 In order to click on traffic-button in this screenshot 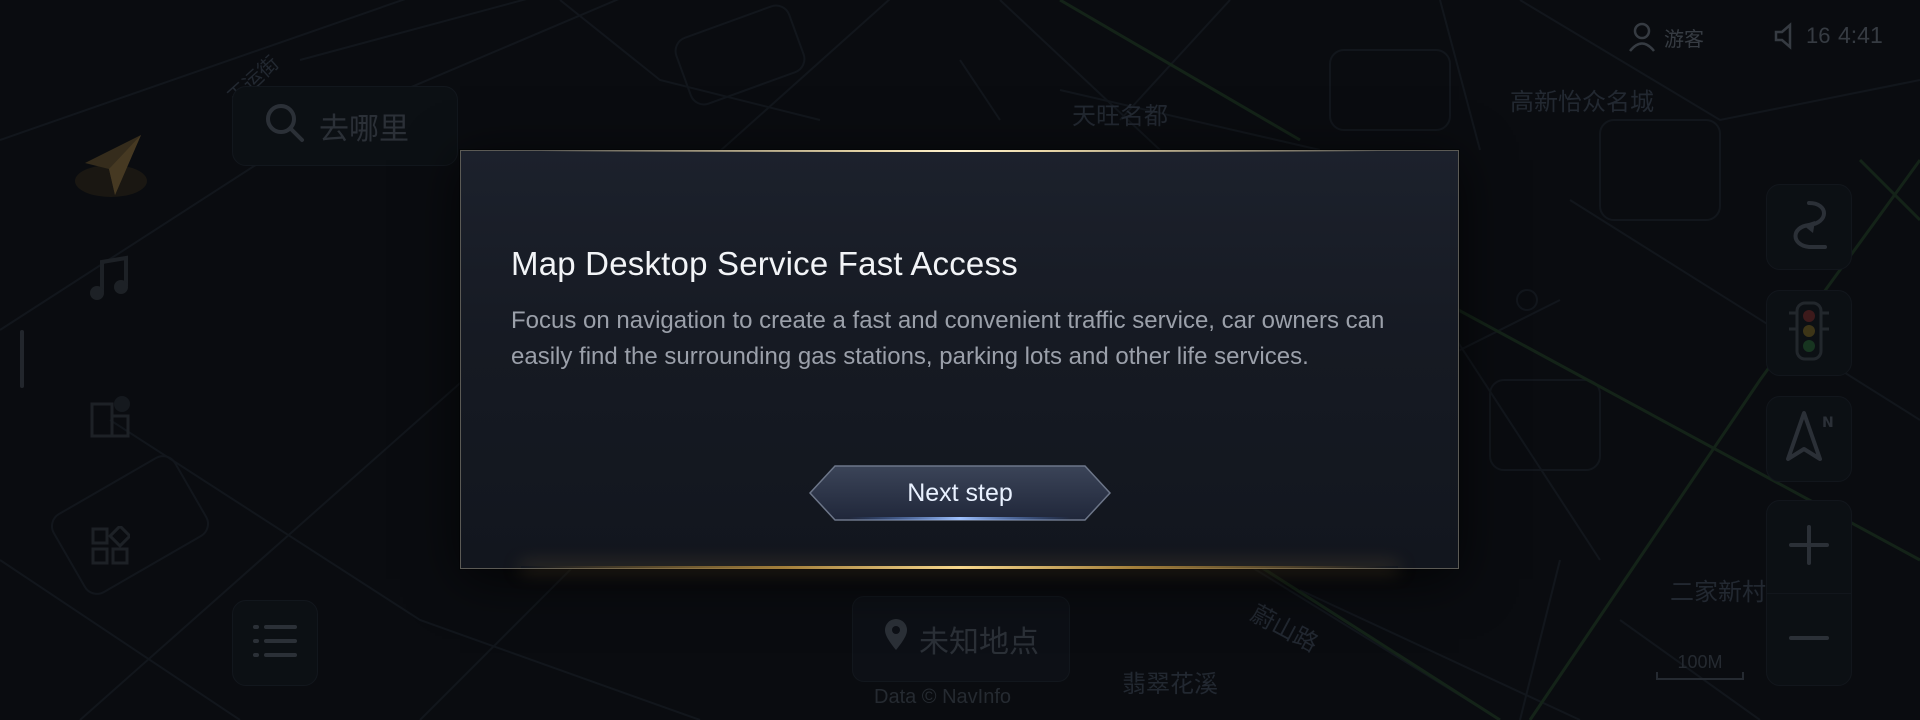, I will do `click(1809, 333)`.